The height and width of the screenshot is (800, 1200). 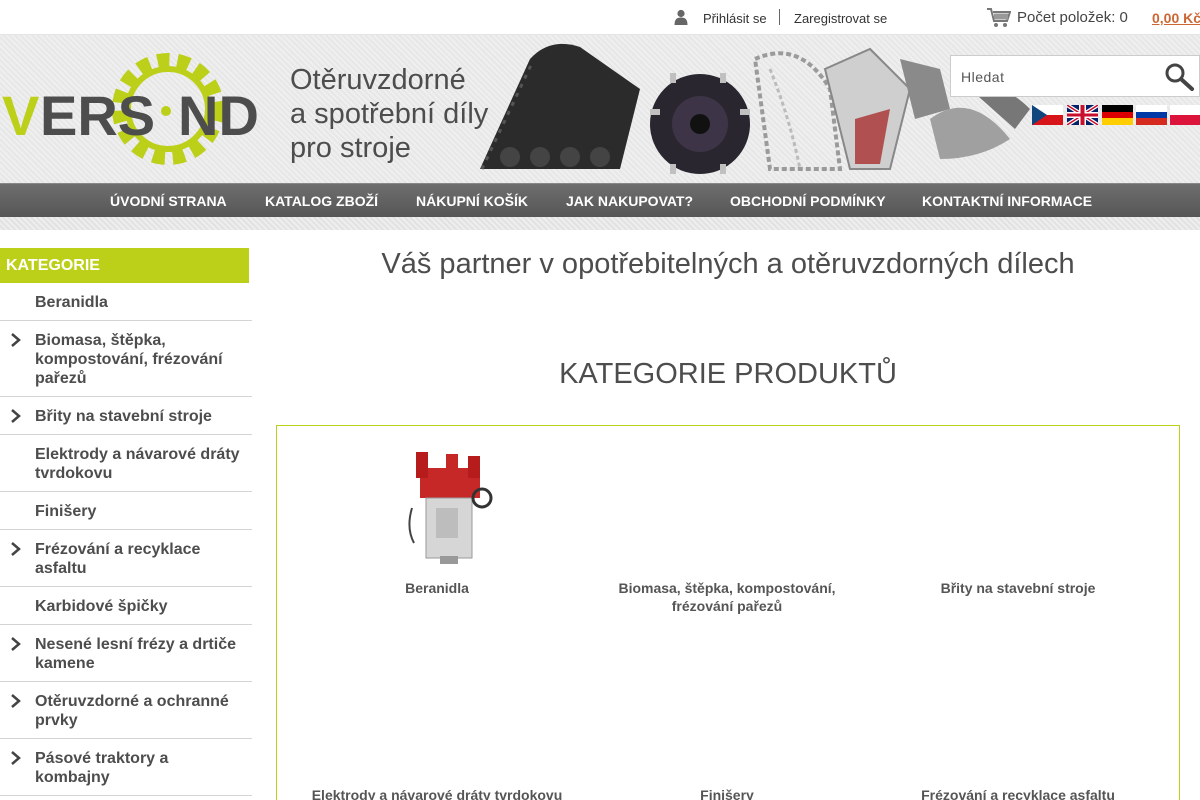 I want to click on sidebar-item-label: Nesené lesní frézy a drtiče kamene, so click(x=135, y=654).